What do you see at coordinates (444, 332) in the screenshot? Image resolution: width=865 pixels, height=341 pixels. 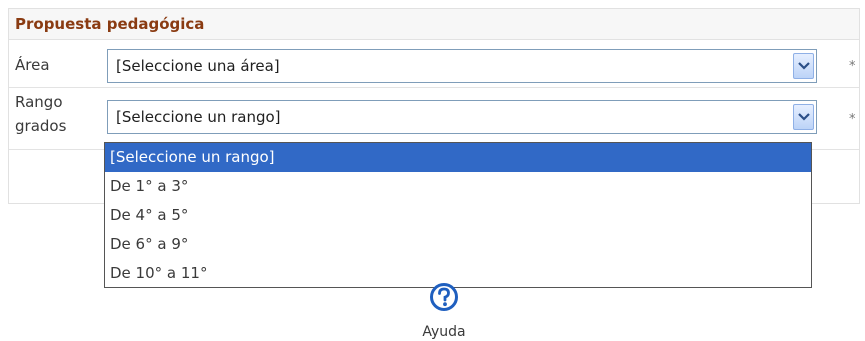 I see `help-label: Ayuda` at bounding box center [444, 332].